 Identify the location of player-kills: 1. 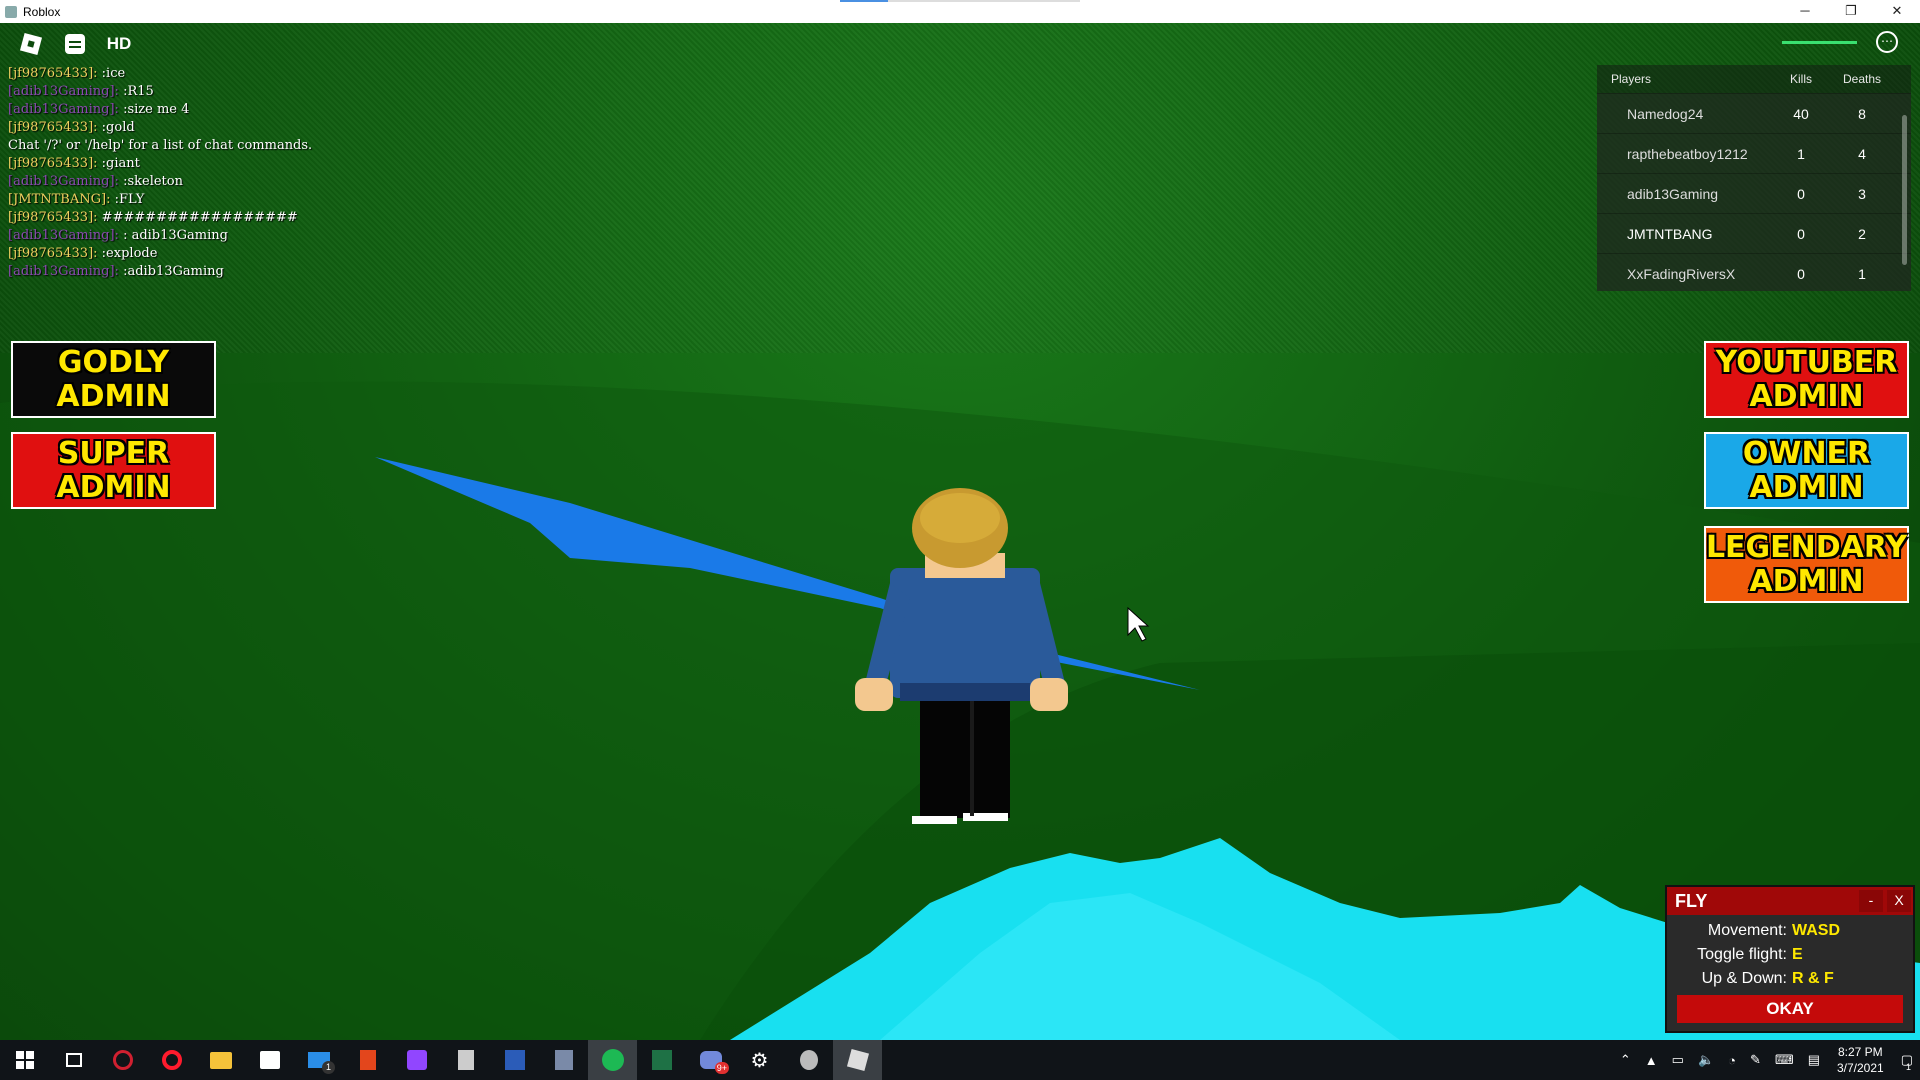
(1801, 153).